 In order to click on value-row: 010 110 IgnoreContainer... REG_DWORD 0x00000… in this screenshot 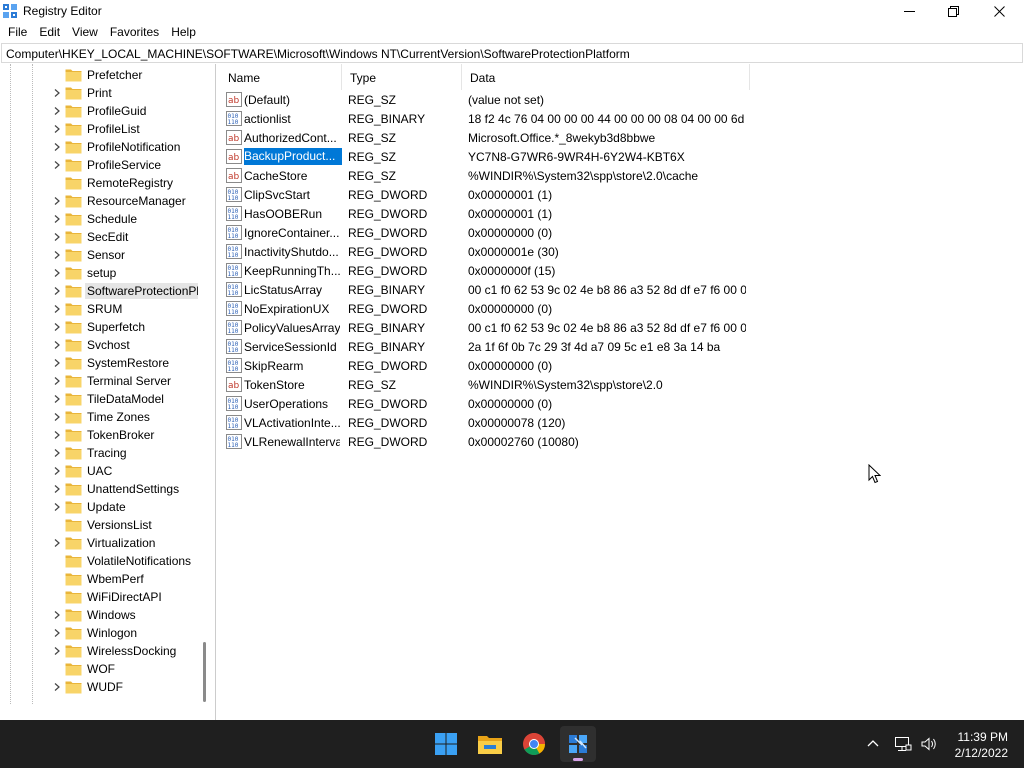, I will do `click(485, 232)`.